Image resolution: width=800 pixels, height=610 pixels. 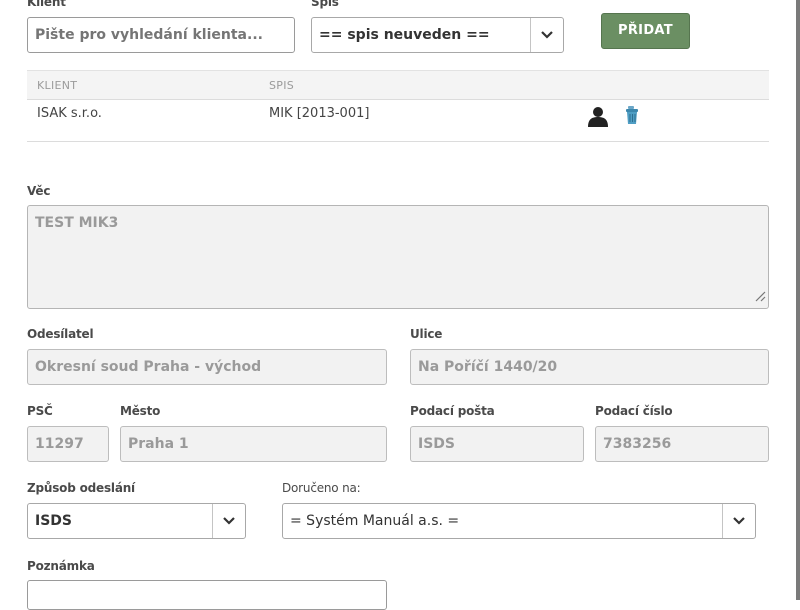 I want to click on column-header-file: SPIS, so click(x=282, y=85).